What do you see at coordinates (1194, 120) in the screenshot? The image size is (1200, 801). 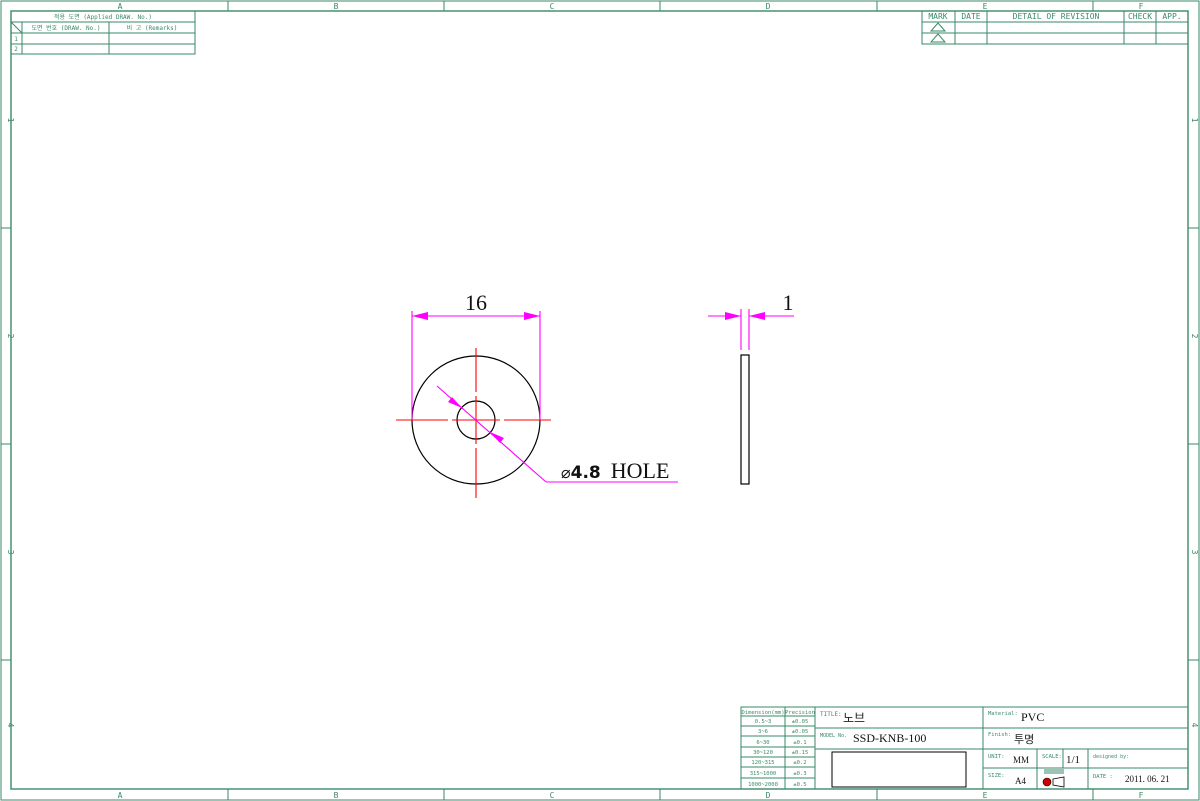 I see `row-label-right-1: 1` at bounding box center [1194, 120].